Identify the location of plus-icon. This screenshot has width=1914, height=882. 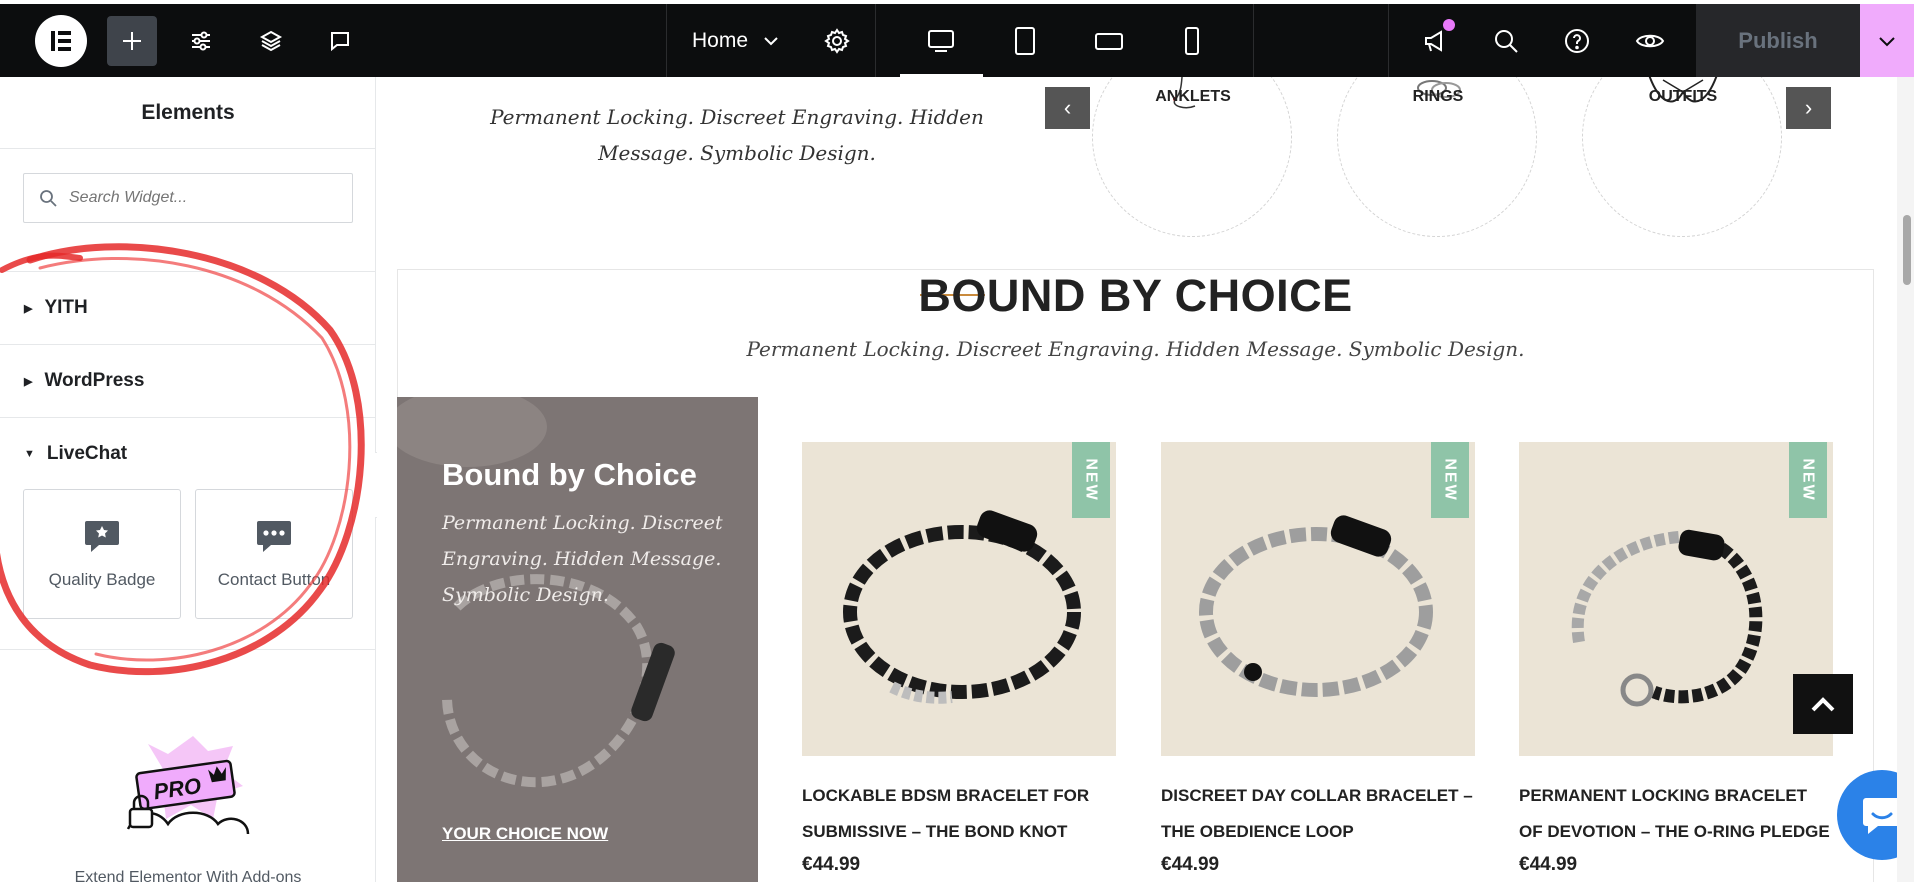
(132, 40).